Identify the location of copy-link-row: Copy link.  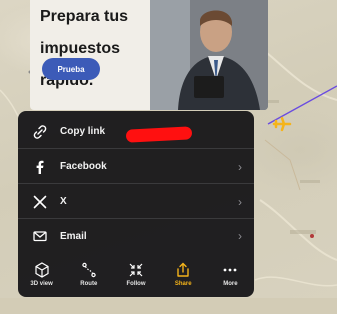
(136, 132).